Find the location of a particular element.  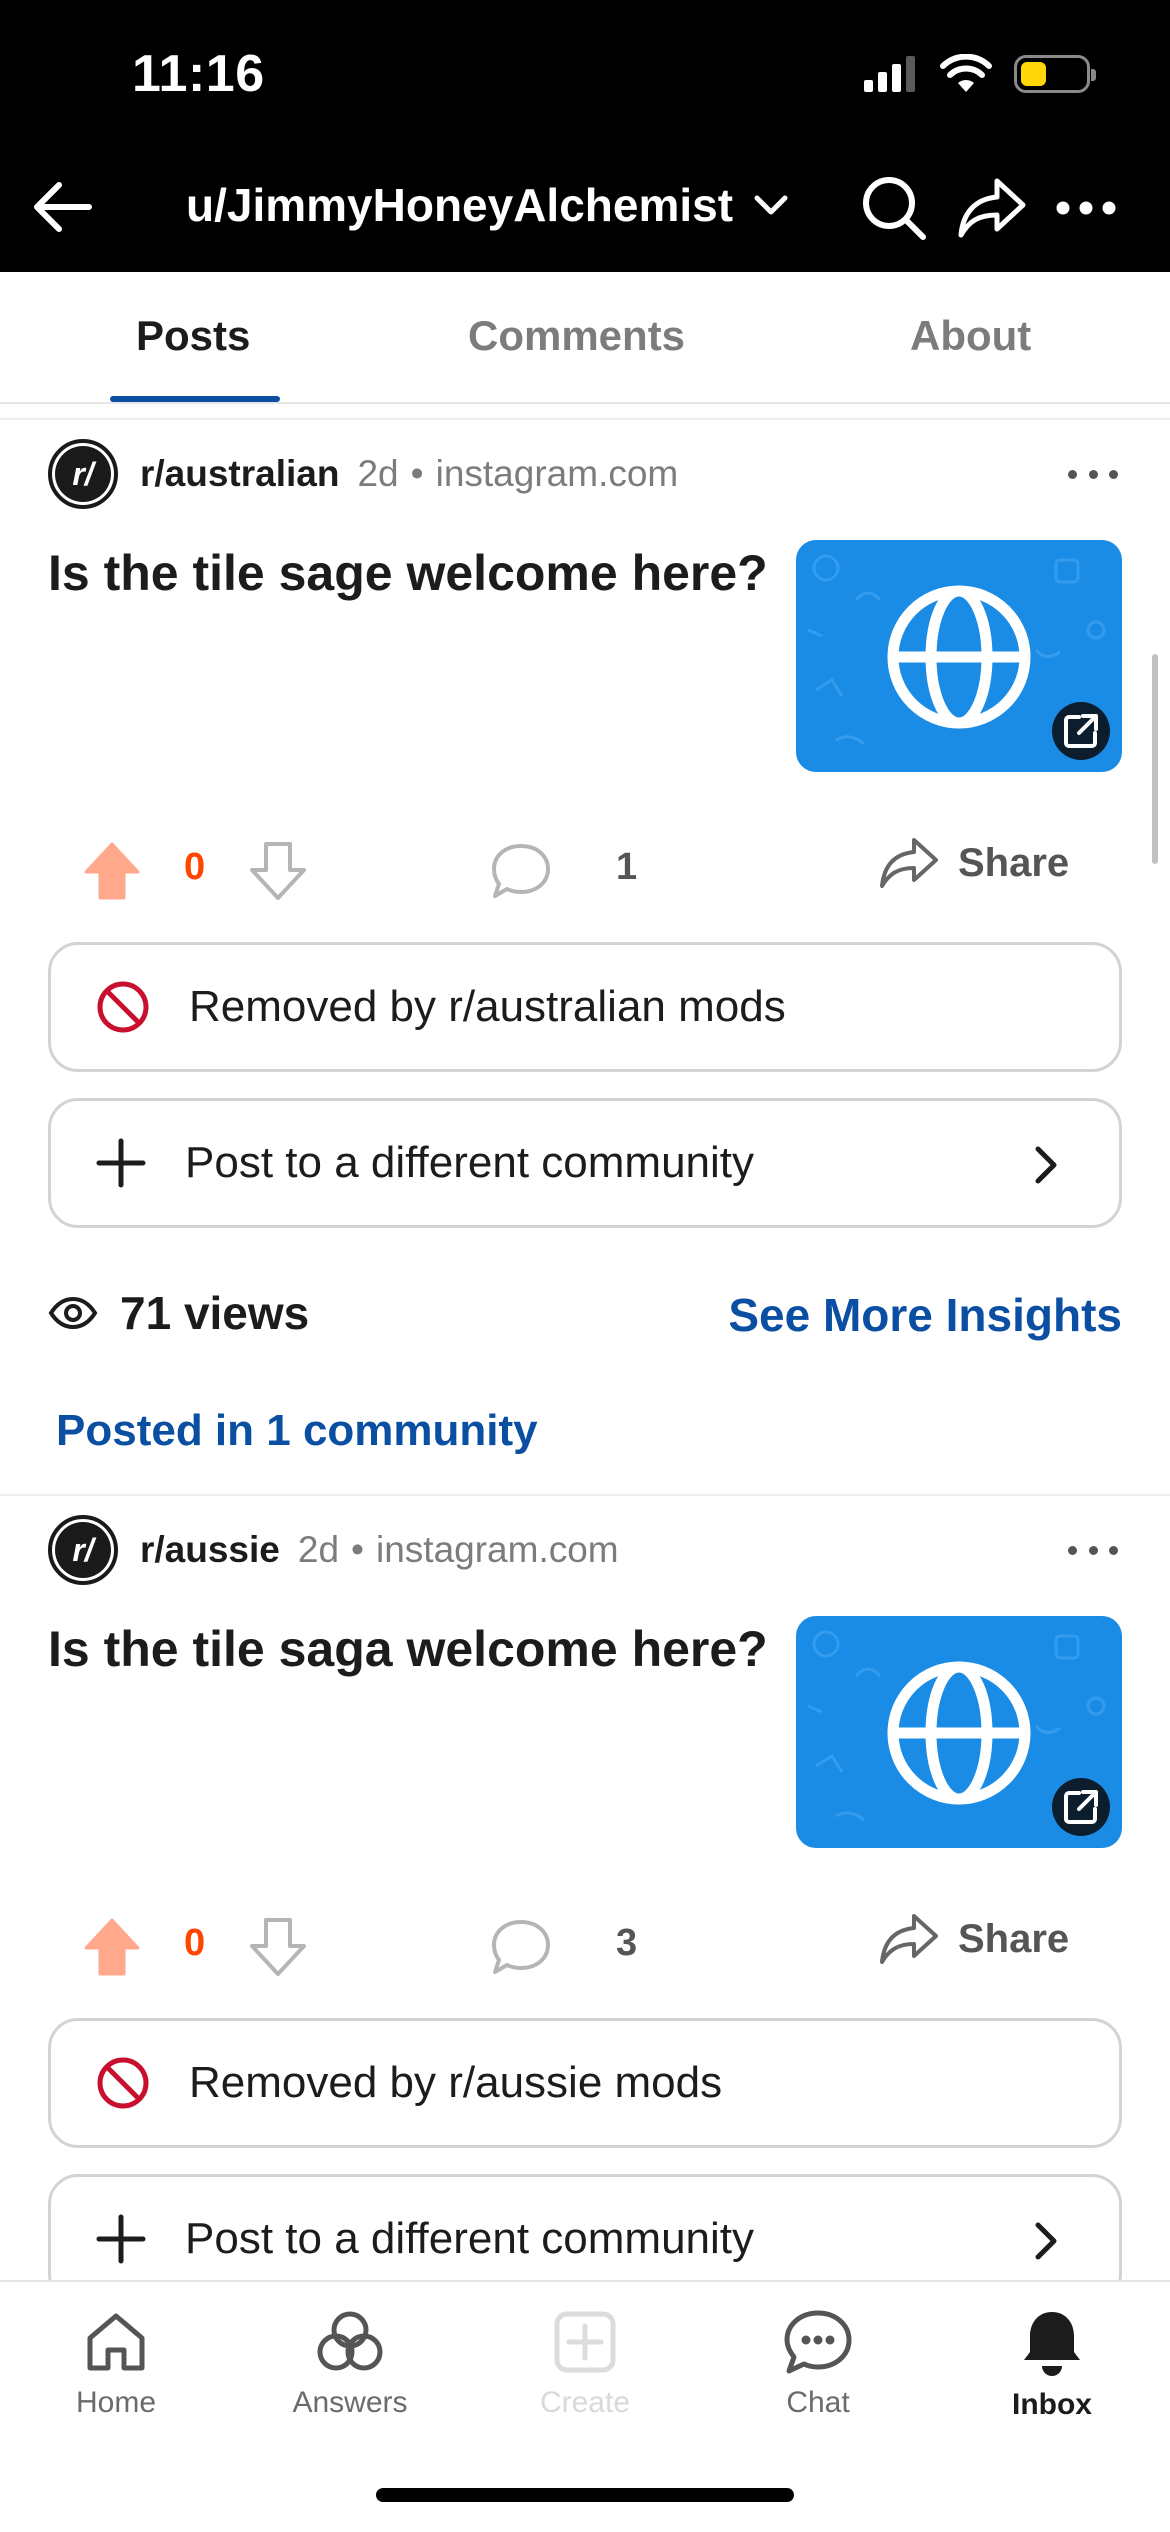

removed-text: Removed by r/aussie mods is located at coordinates (456, 2082).